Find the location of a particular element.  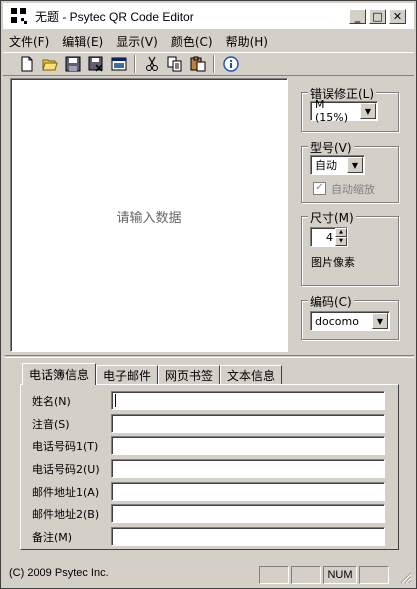

minimize-button: _ is located at coordinates (357, 16).